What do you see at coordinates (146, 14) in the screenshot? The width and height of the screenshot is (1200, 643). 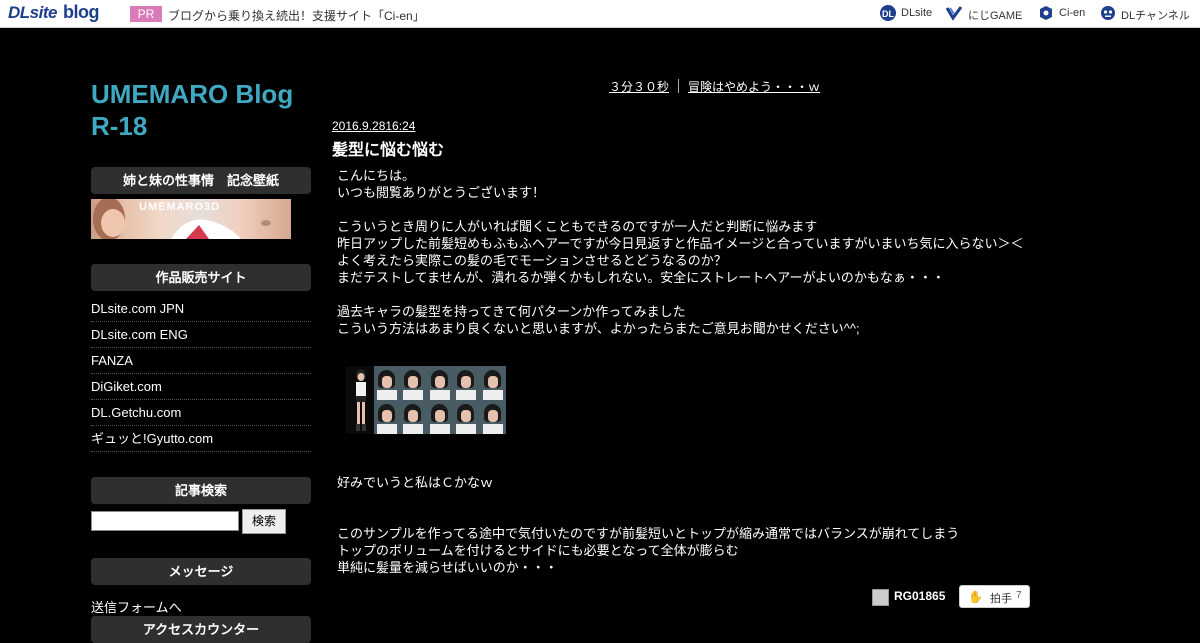 I see `pr-badge: PR` at bounding box center [146, 14].